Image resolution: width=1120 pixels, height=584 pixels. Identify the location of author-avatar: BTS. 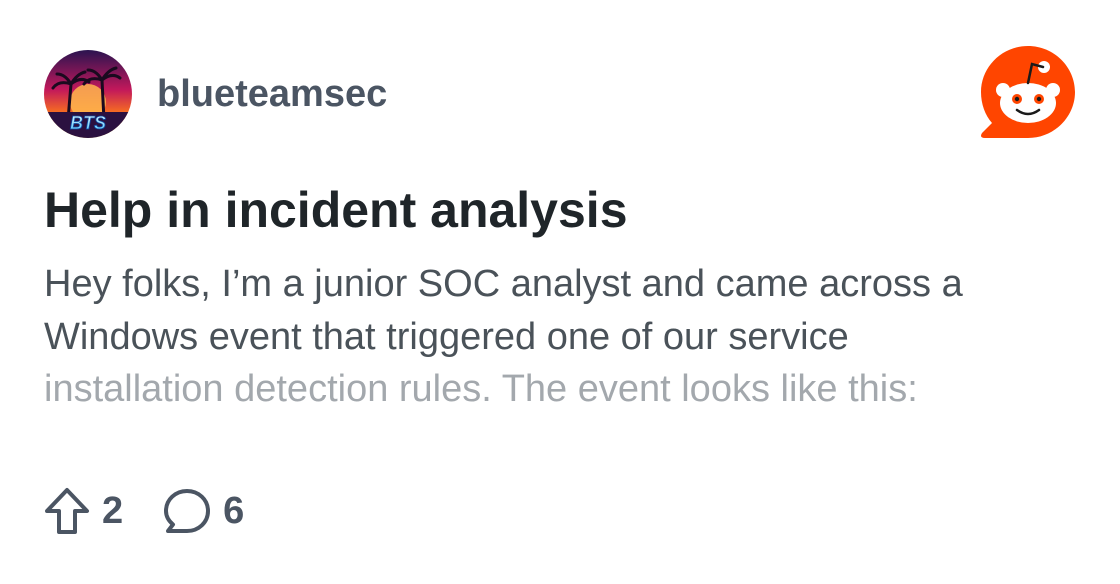
(88, 94).